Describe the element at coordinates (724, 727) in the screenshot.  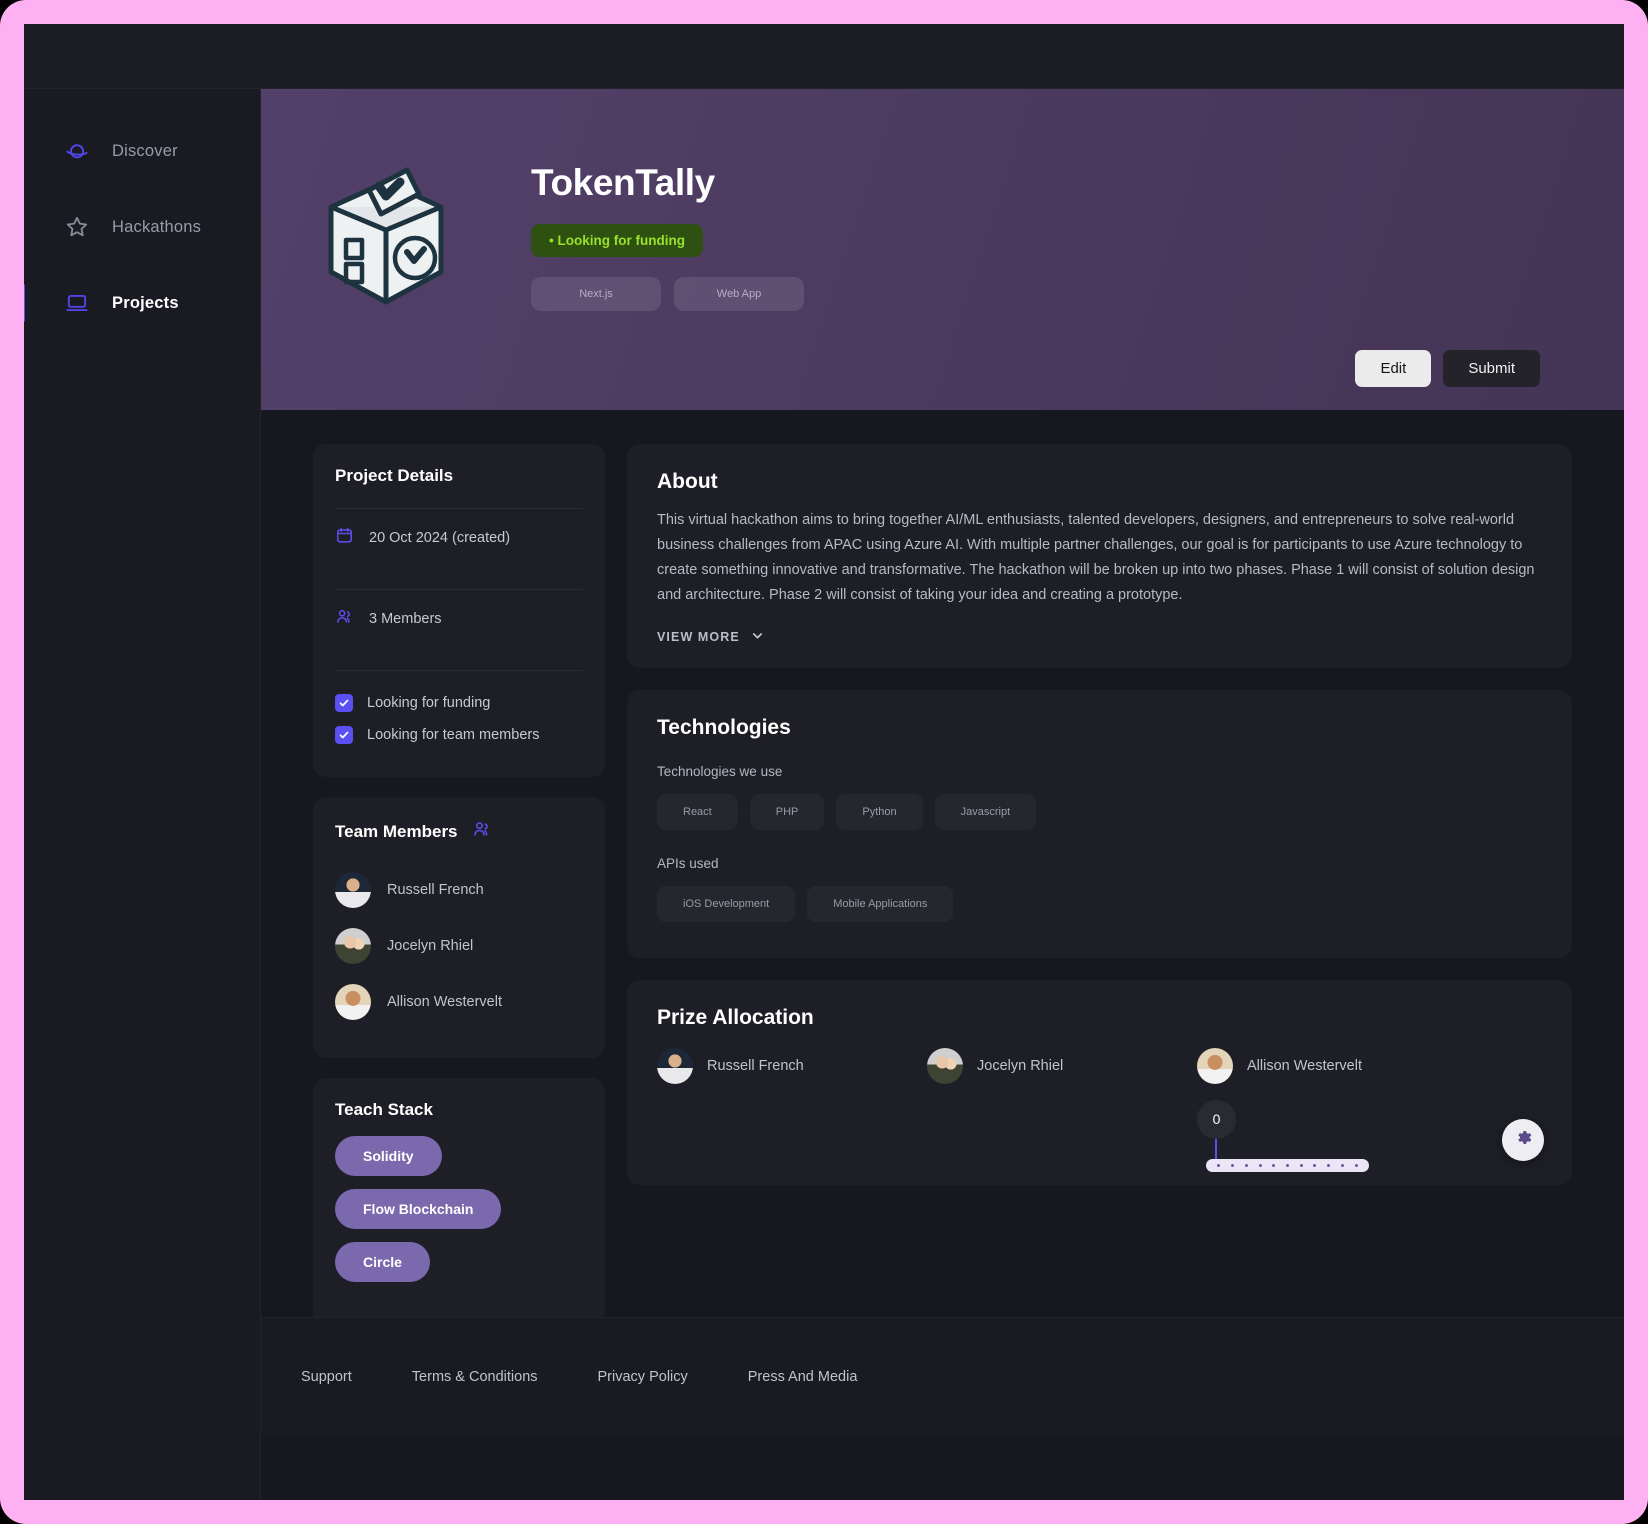
I see `technologies-title: Technologies` at that location.